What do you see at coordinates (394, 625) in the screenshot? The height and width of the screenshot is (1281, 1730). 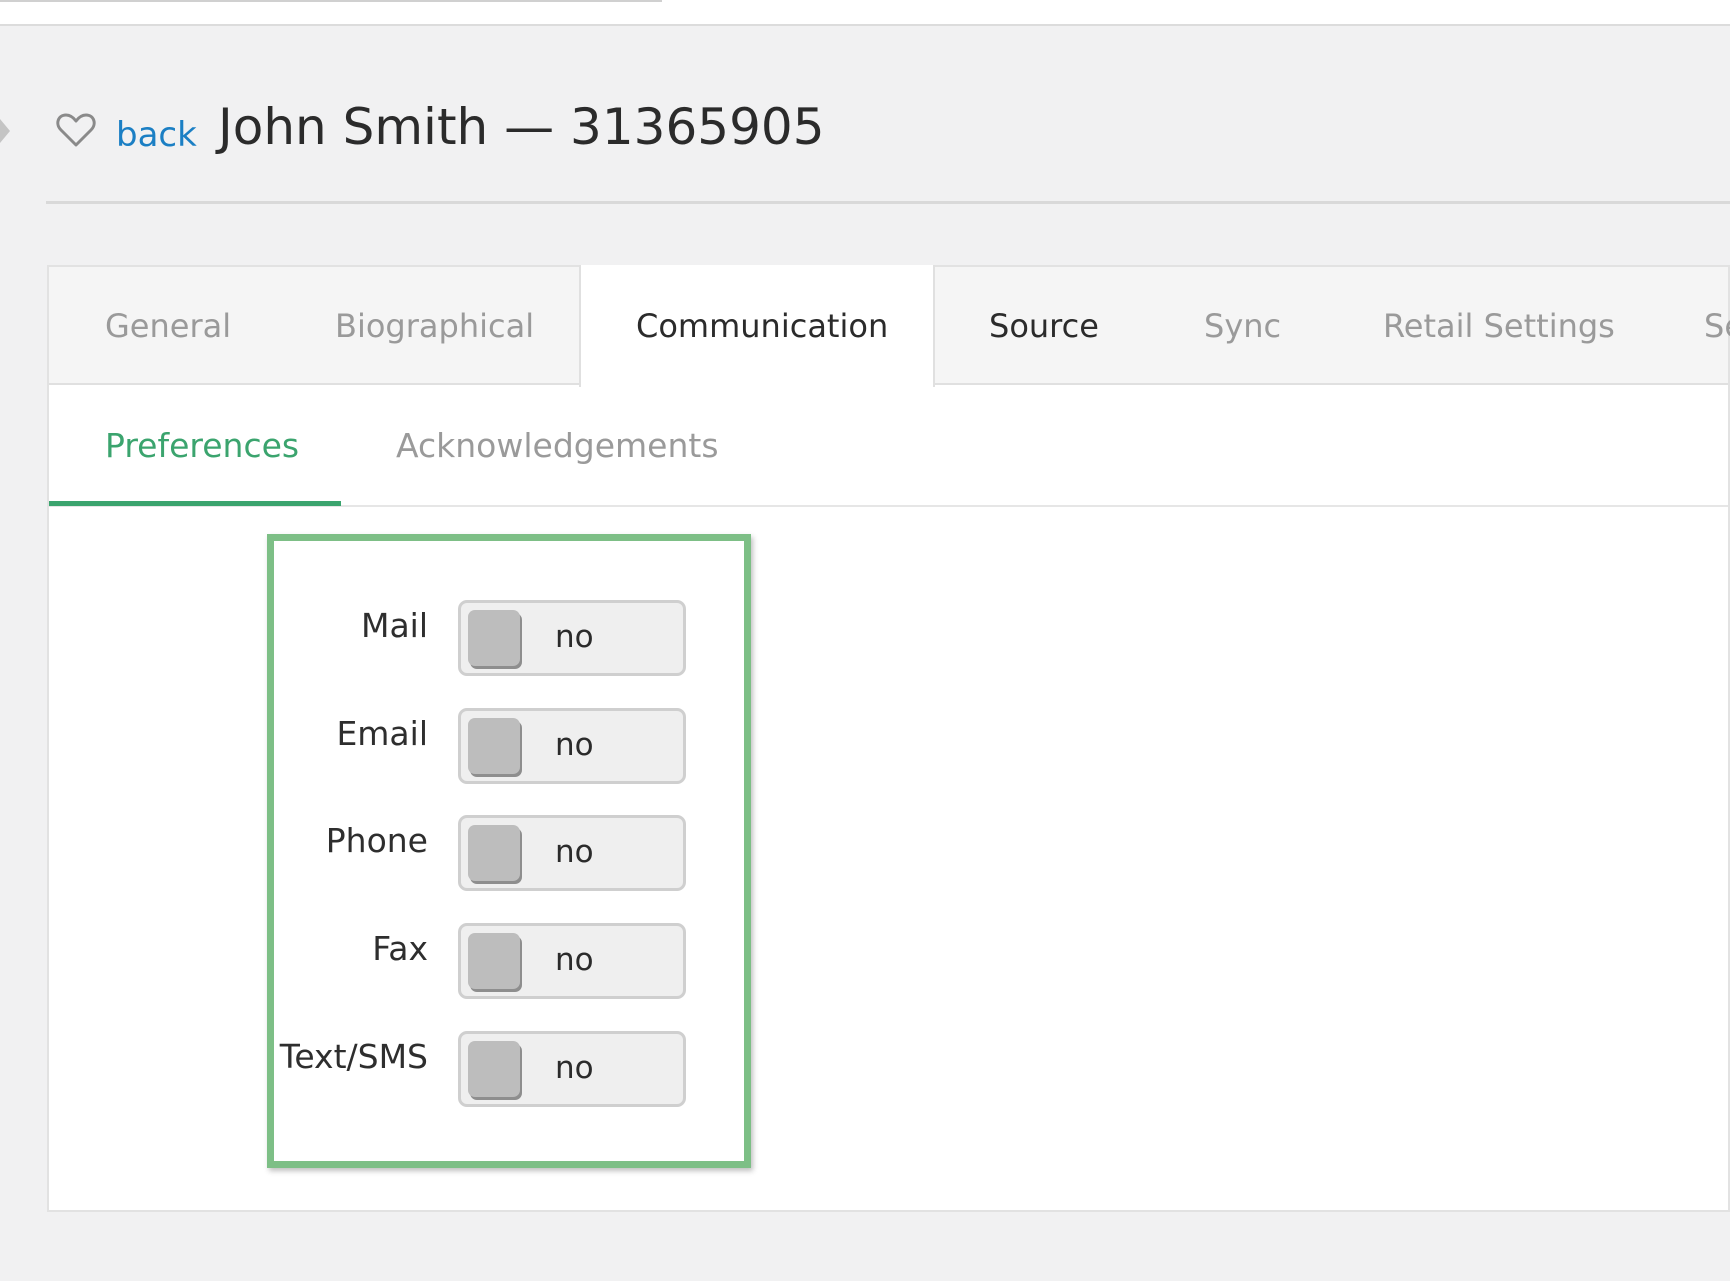 I see `pref-label: Mail` at bounding box center [394, 625].